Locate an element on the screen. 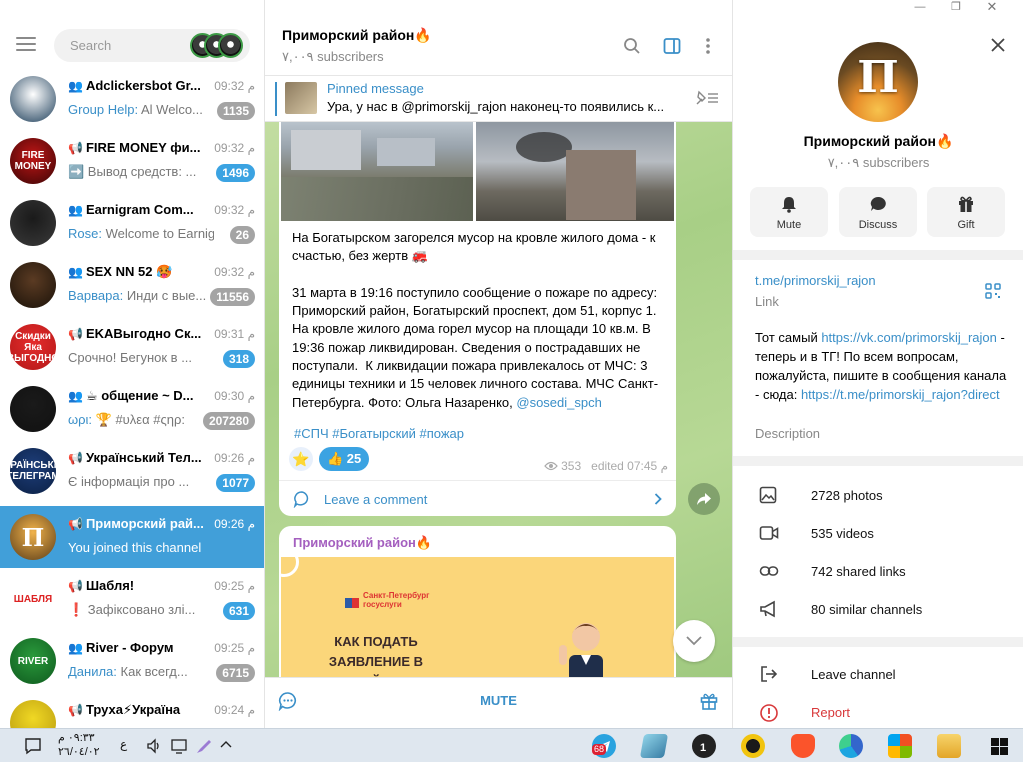 The height and width of the screenshot is (762, 1023). videos-count: 535 videos is located at coordinates (842, 533).